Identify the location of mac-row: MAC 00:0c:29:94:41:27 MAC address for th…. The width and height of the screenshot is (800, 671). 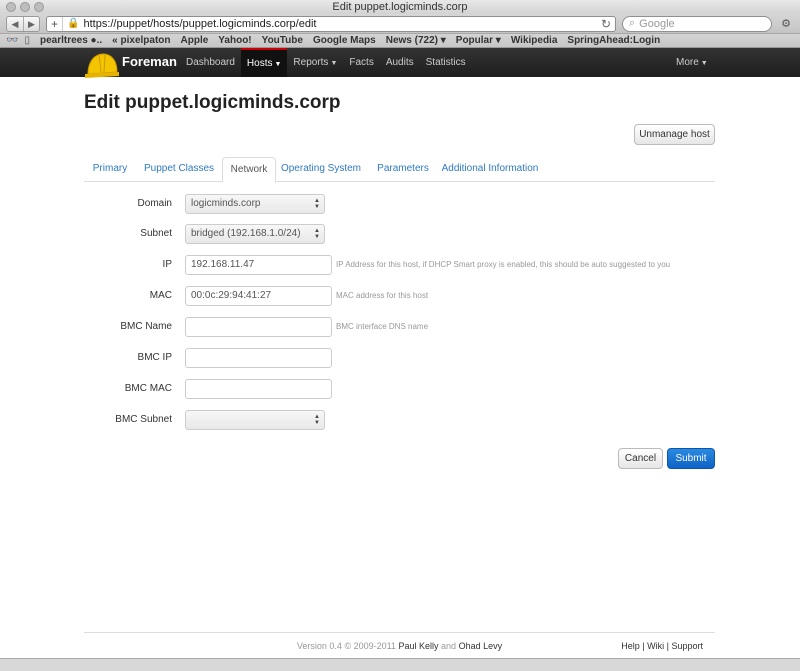
(400, 296).